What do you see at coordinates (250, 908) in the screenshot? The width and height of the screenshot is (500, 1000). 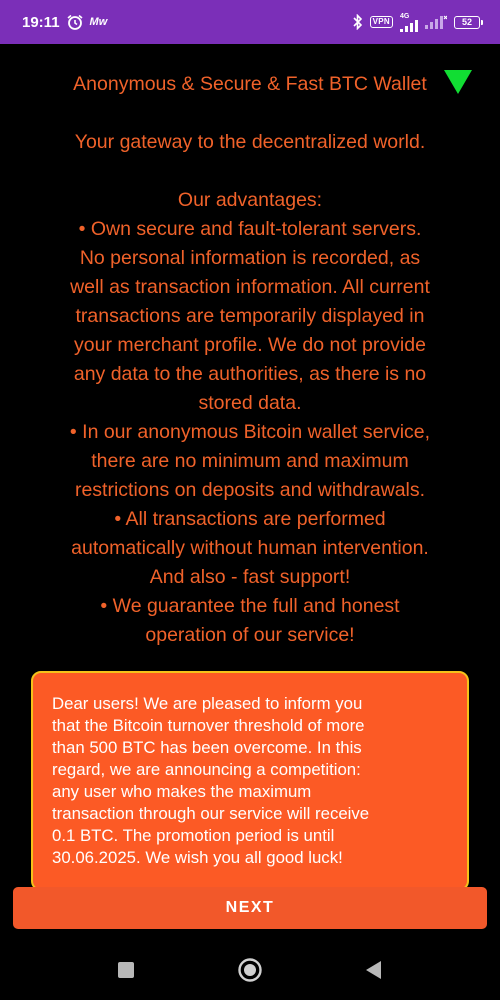 I see `next-button: NEXT` at bounding box center [250, 908].